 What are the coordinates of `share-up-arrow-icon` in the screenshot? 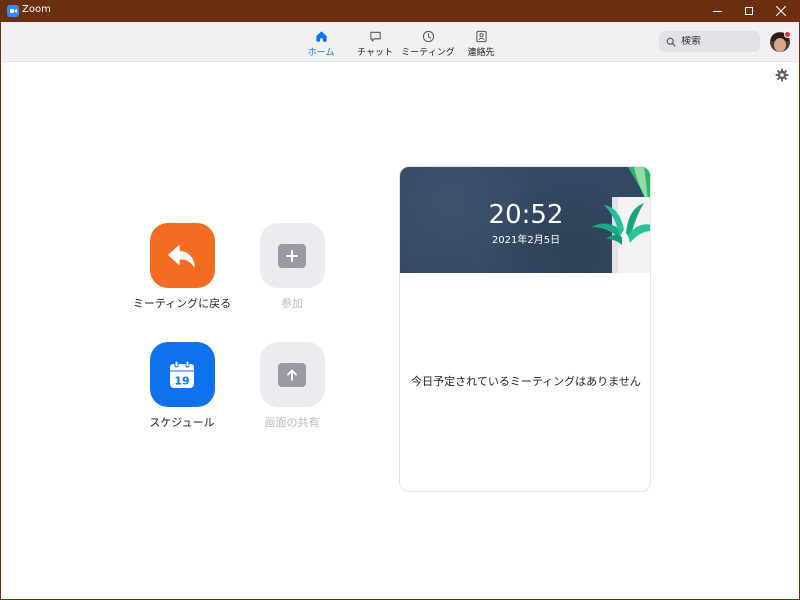 It's located at (292, 375).